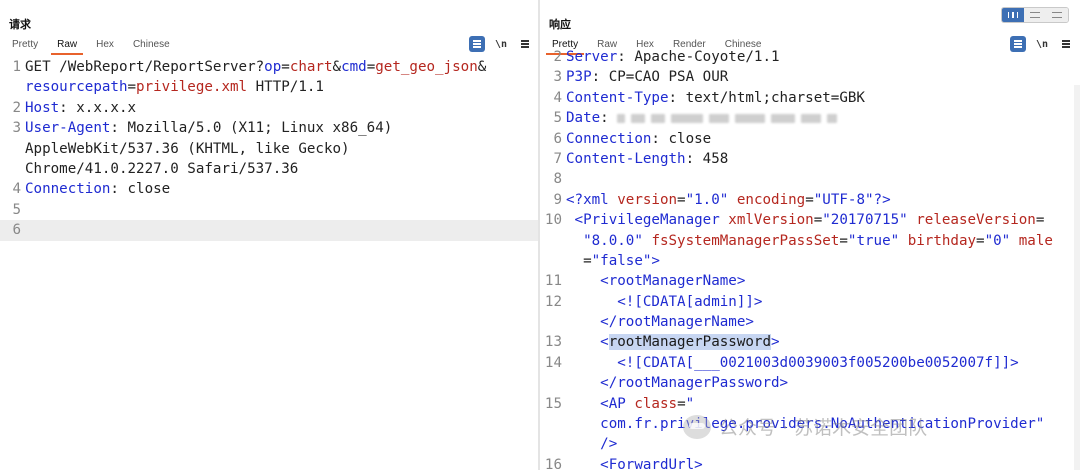 The width and height of the screenshot is (1080, 470). I want to click on code-line: 2 Host: x.x.x.x, so click(269, 108).